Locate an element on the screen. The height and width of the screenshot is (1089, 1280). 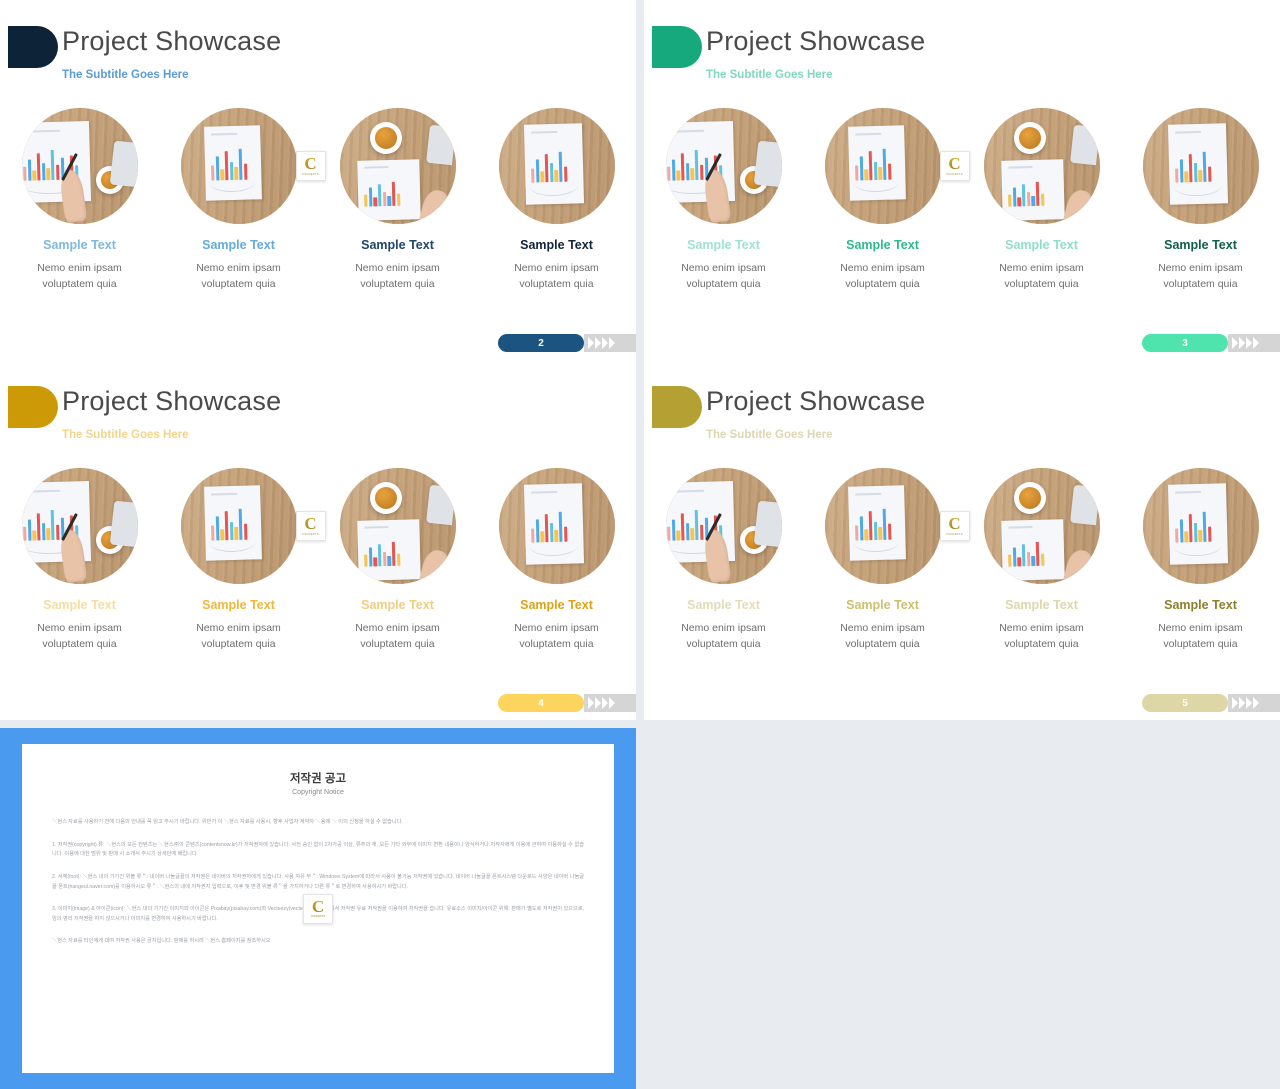
slide-footer: 5 is located at coordinates (962, 703).